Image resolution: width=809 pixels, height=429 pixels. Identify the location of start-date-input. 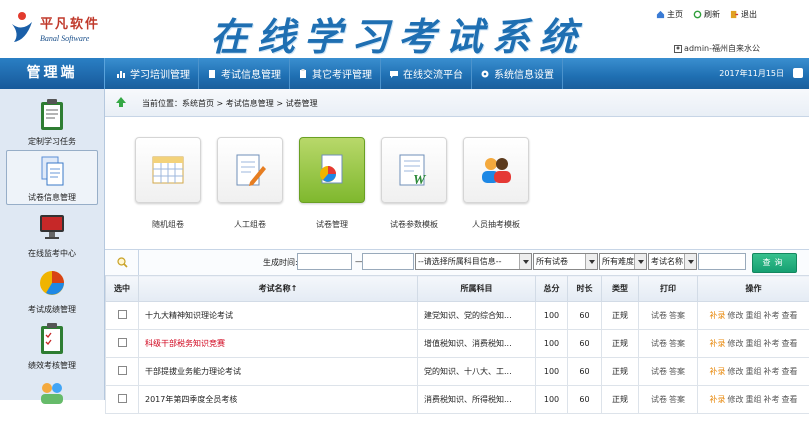
(324, 261).